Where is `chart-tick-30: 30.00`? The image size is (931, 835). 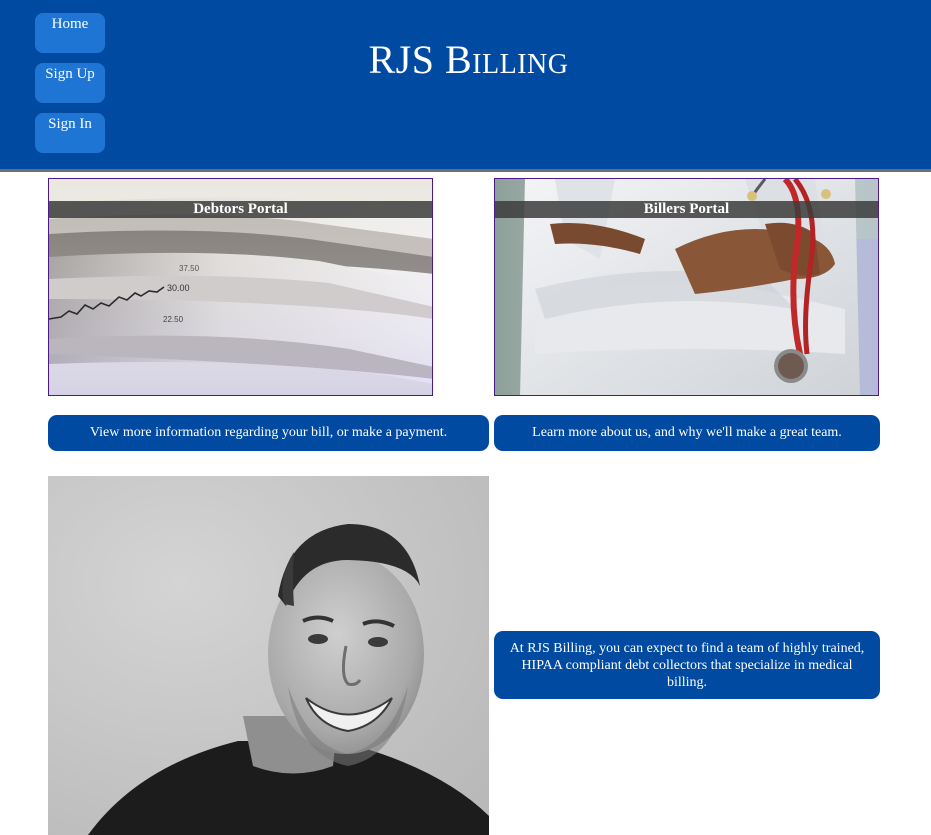 chart-tick-30: 30.00 is located at coordinates (178, 288).